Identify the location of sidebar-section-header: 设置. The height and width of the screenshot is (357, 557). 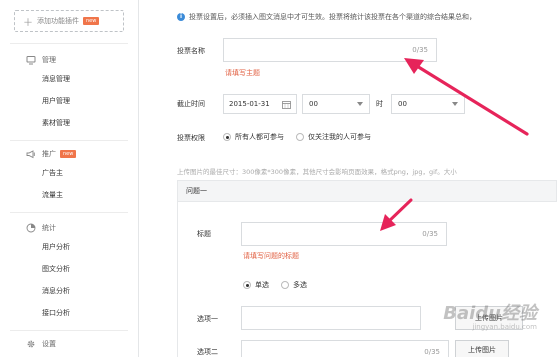
(69, 344).